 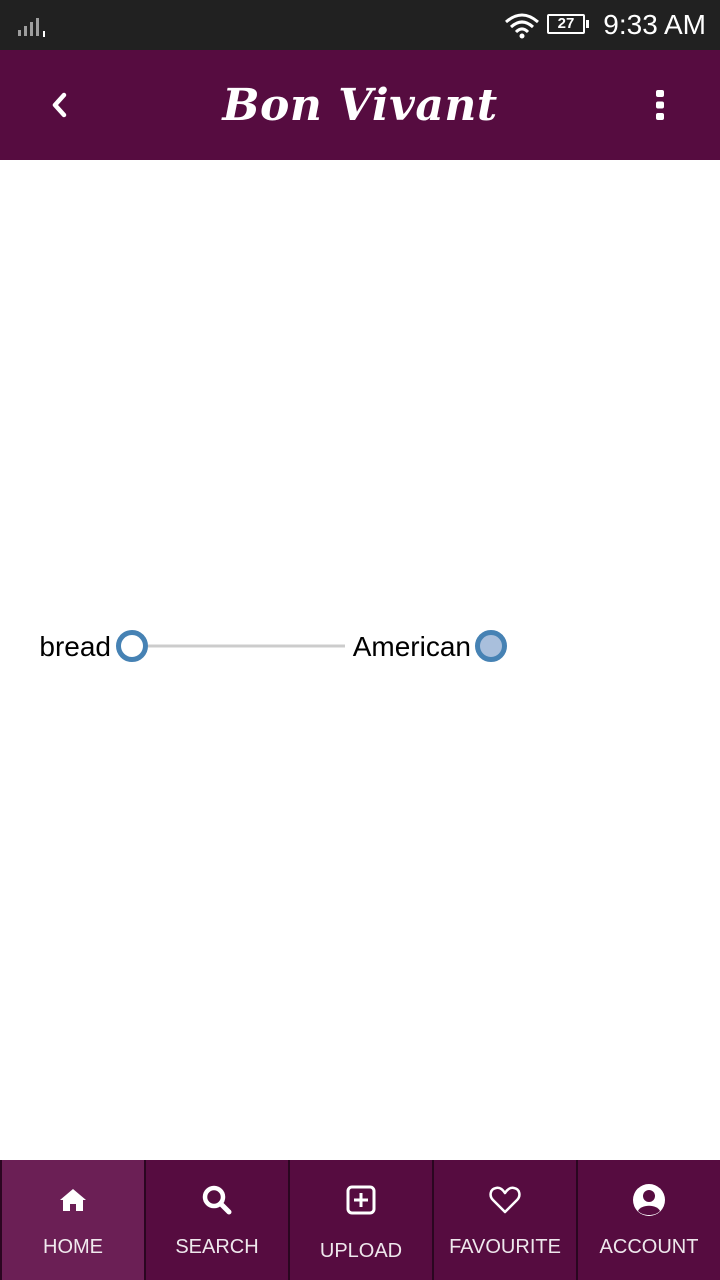 I want to click on nav-home: HOME, so click(x=72, y=1220).